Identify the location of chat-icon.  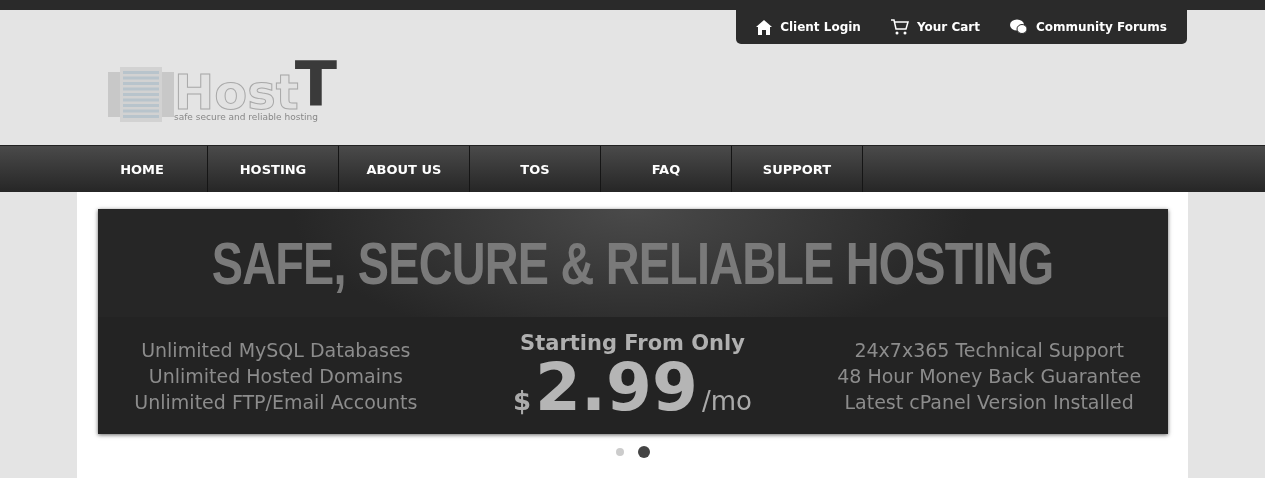
(1018, 27).